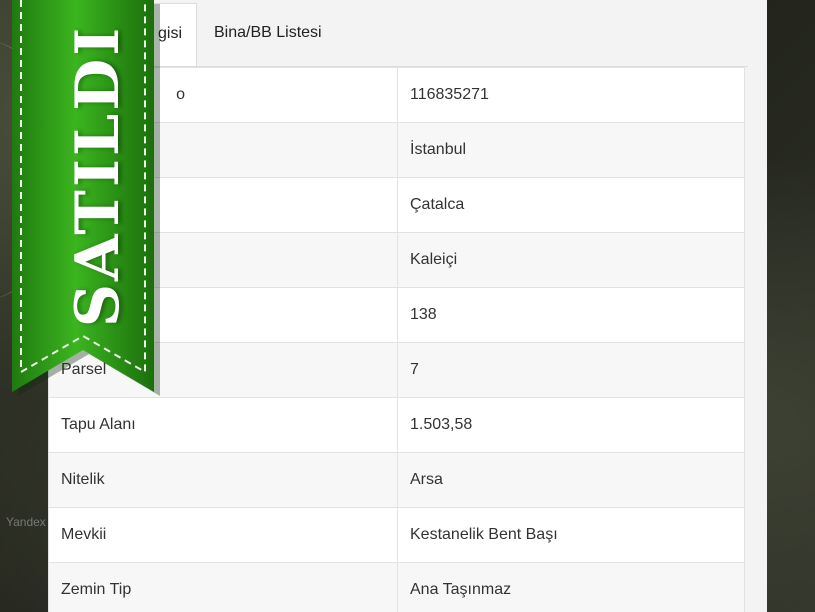 The width and height of the screenshot is (815, 612). Describe the element at coordinates (26, 522) in the screenshot. I see `map-watermark: Yandex` at that location.